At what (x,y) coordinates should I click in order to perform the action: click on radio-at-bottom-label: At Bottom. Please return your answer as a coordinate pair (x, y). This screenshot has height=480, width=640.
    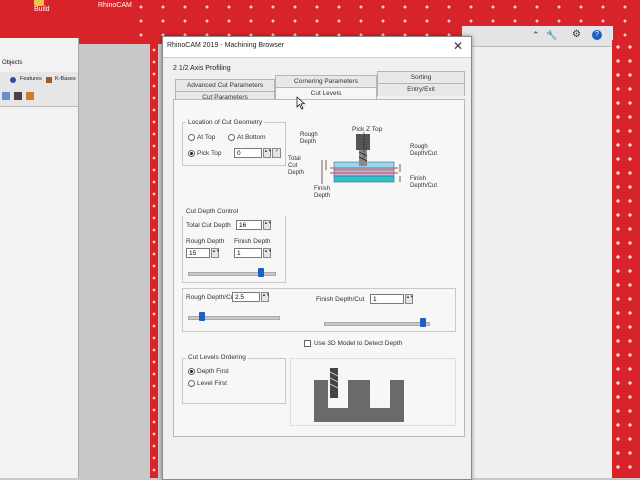
    Looking at the image, I should click on (251, 137).